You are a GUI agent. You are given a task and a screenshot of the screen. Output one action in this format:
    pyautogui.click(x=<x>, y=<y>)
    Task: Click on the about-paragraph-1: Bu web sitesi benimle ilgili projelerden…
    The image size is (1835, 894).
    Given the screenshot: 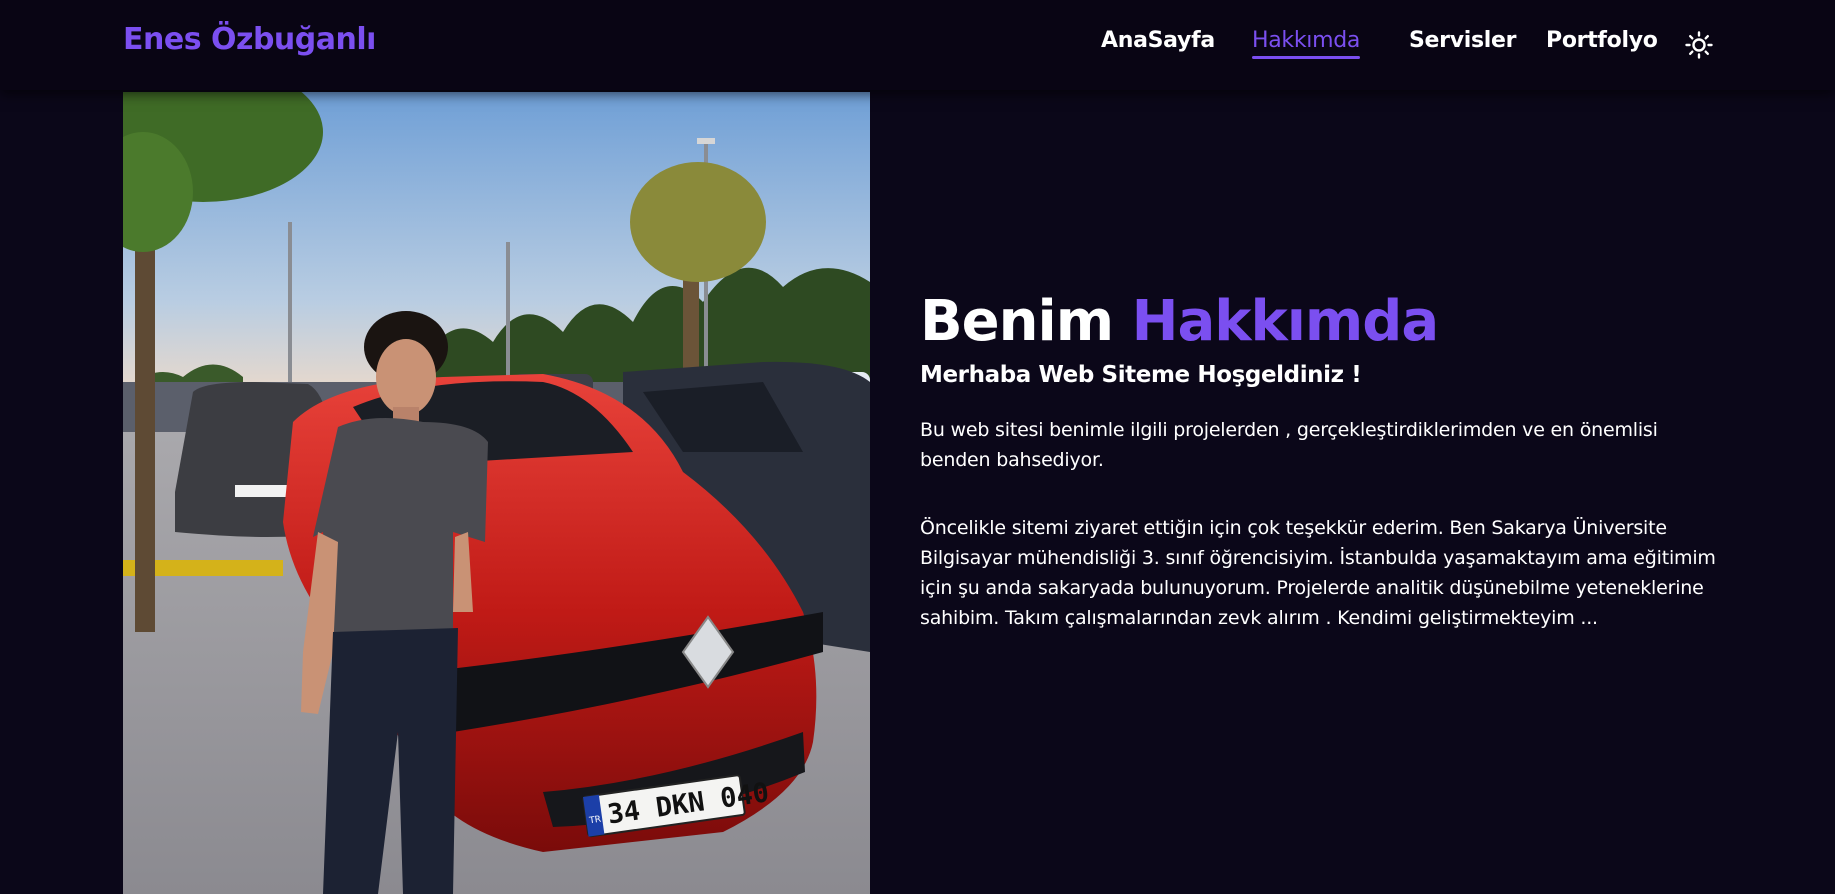 What is the action you would take?
    pyautogui.click(x=1289, y=445)
    